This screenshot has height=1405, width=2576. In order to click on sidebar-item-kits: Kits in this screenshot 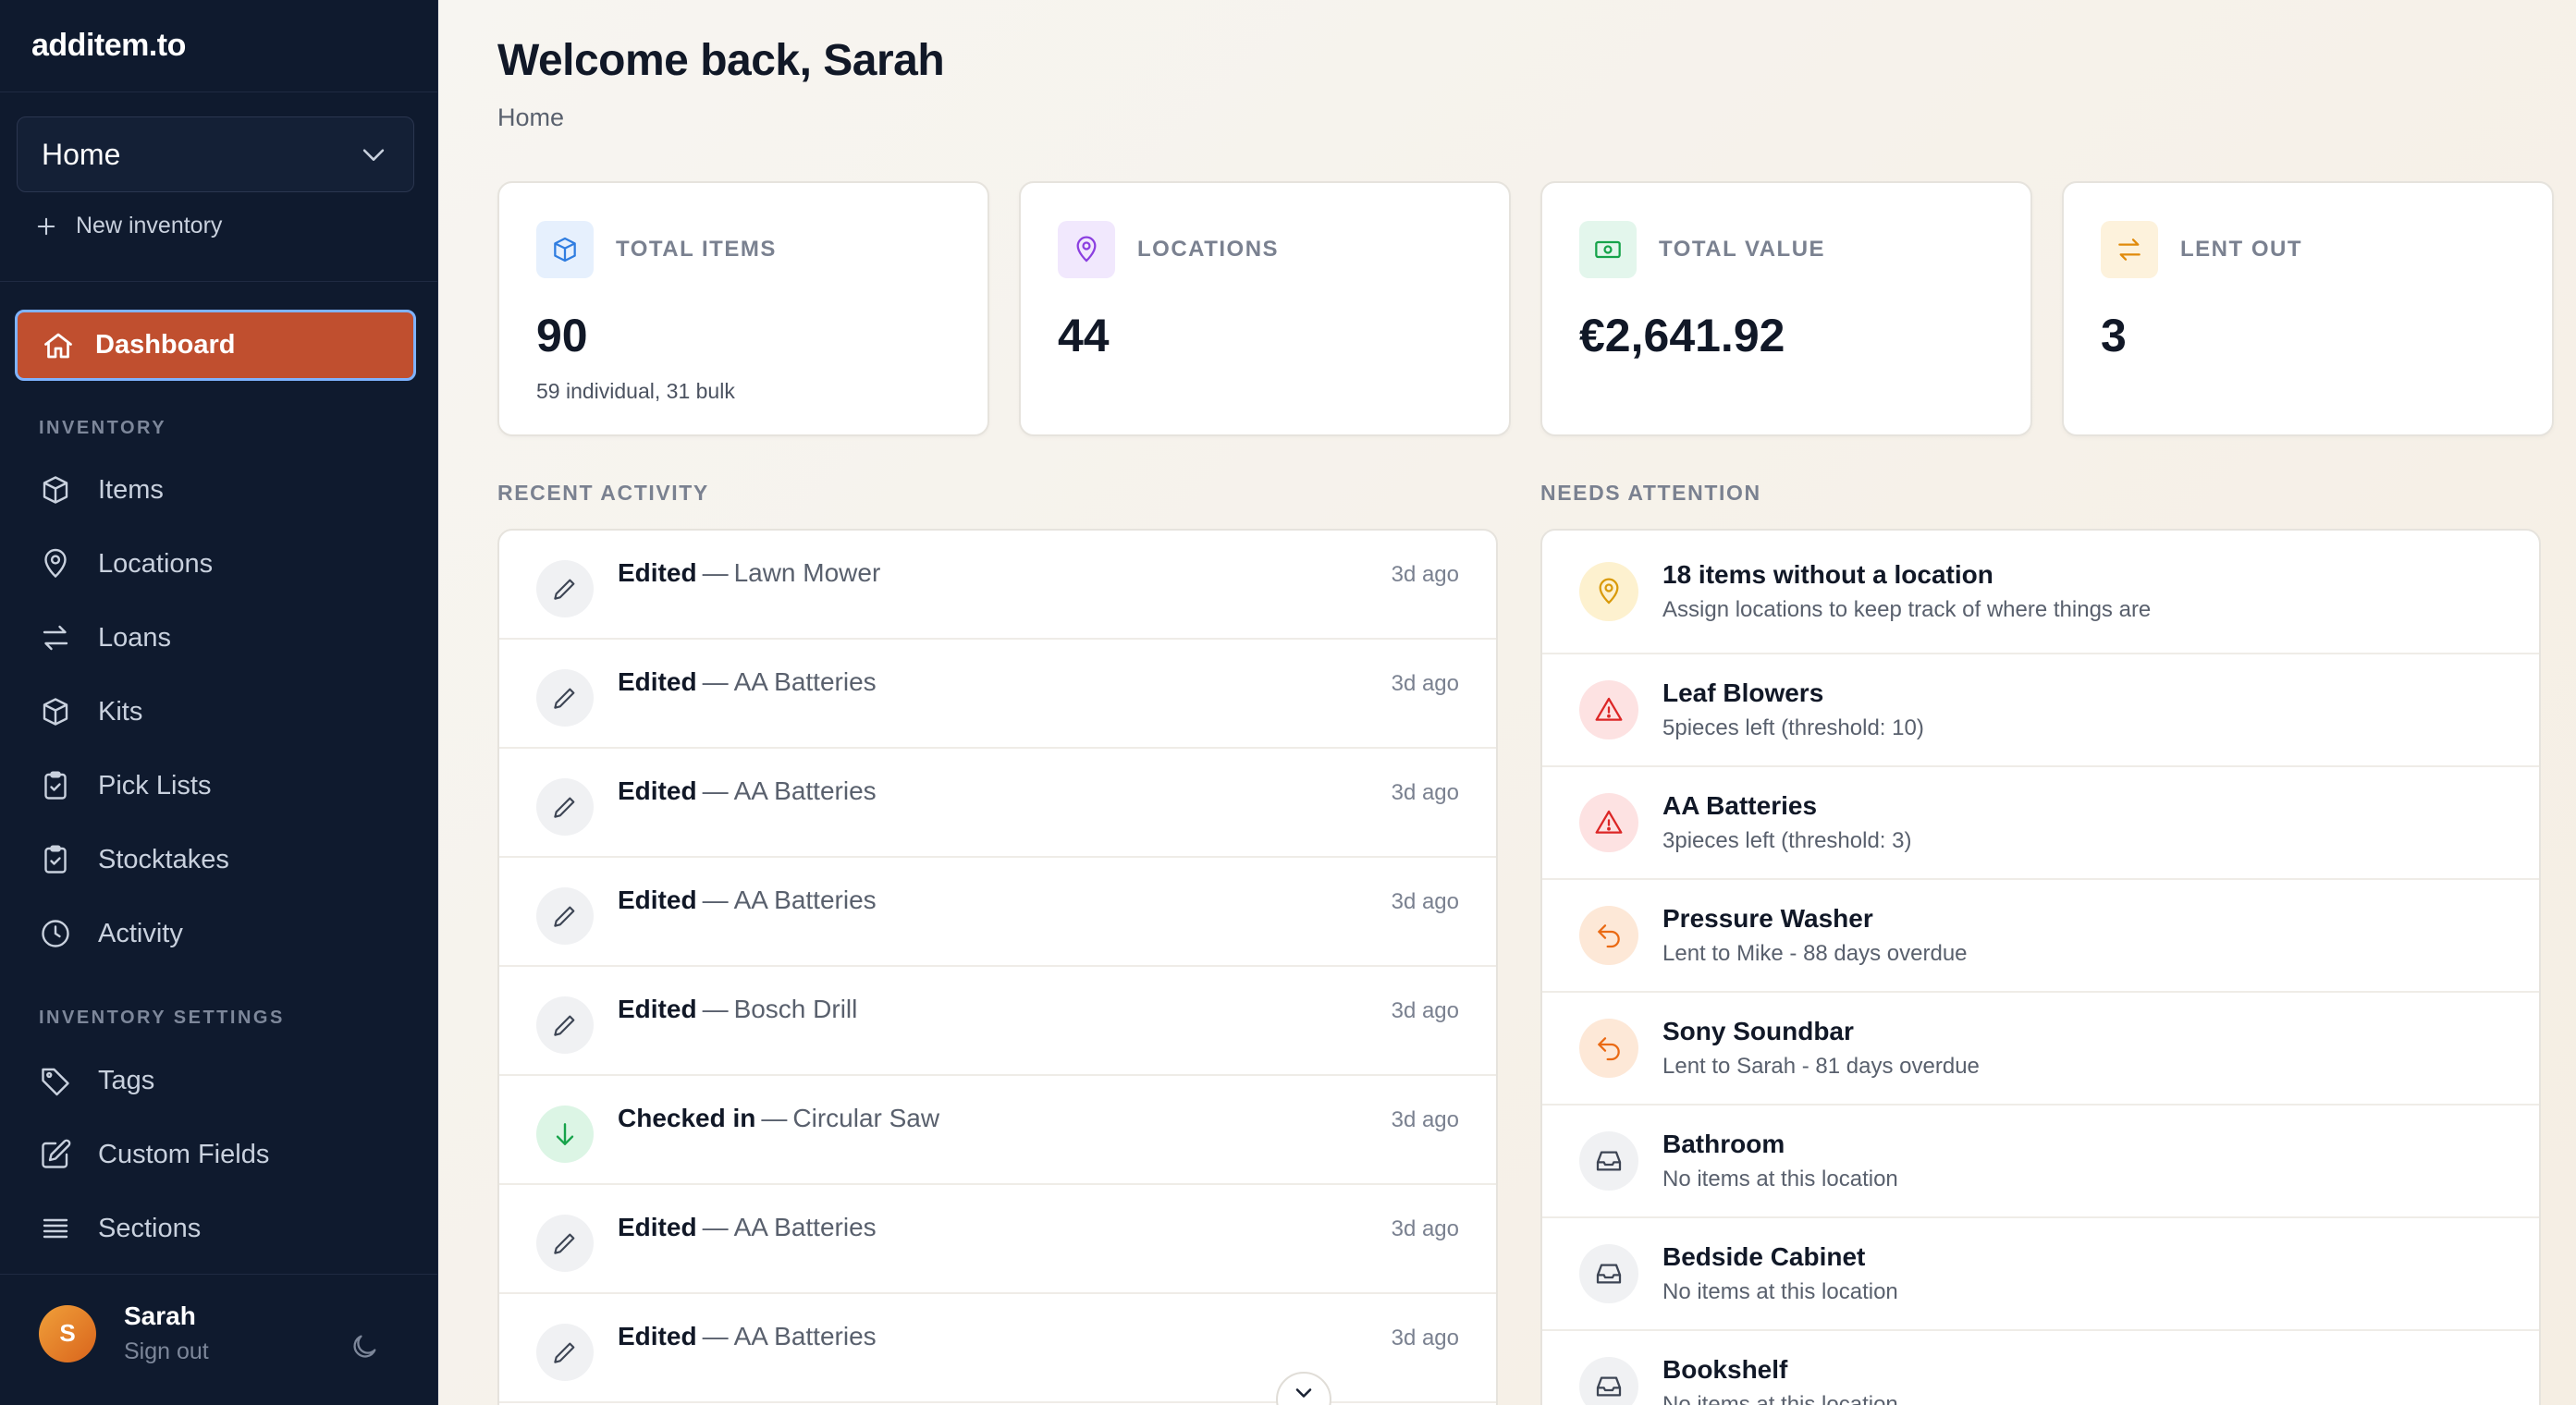, I will do `click(90, 712)`.